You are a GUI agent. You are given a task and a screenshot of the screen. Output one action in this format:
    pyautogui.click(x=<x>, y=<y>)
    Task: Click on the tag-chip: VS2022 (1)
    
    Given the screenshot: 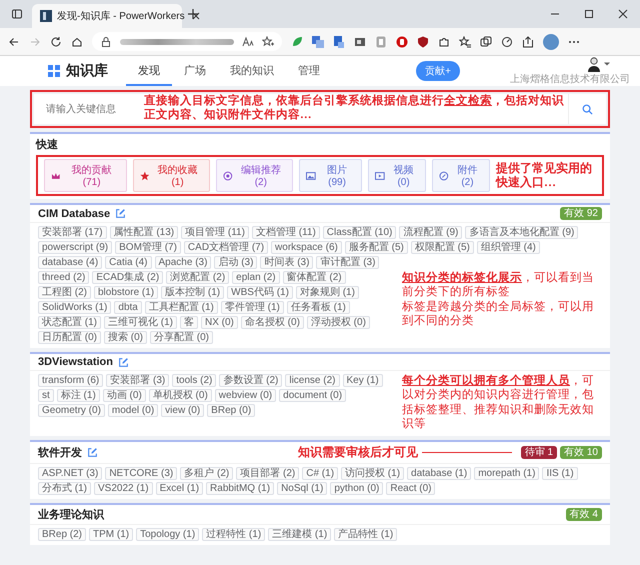 What is the action you would take?
    pyautogui.click(x=123, y=488)
    